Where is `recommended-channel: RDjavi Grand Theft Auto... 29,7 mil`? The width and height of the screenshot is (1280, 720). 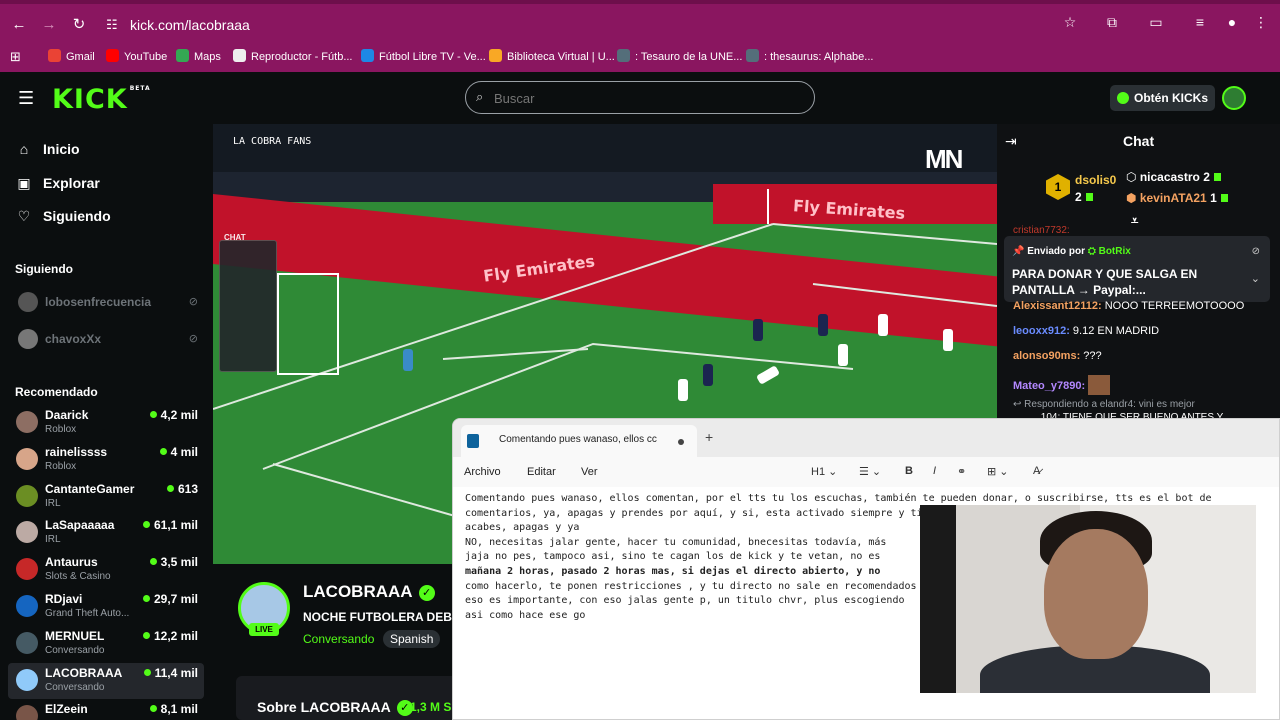 recommended-channel: RDjavi Grand Theft Auto... 29,7 mil is located at coordinates (106, 607).